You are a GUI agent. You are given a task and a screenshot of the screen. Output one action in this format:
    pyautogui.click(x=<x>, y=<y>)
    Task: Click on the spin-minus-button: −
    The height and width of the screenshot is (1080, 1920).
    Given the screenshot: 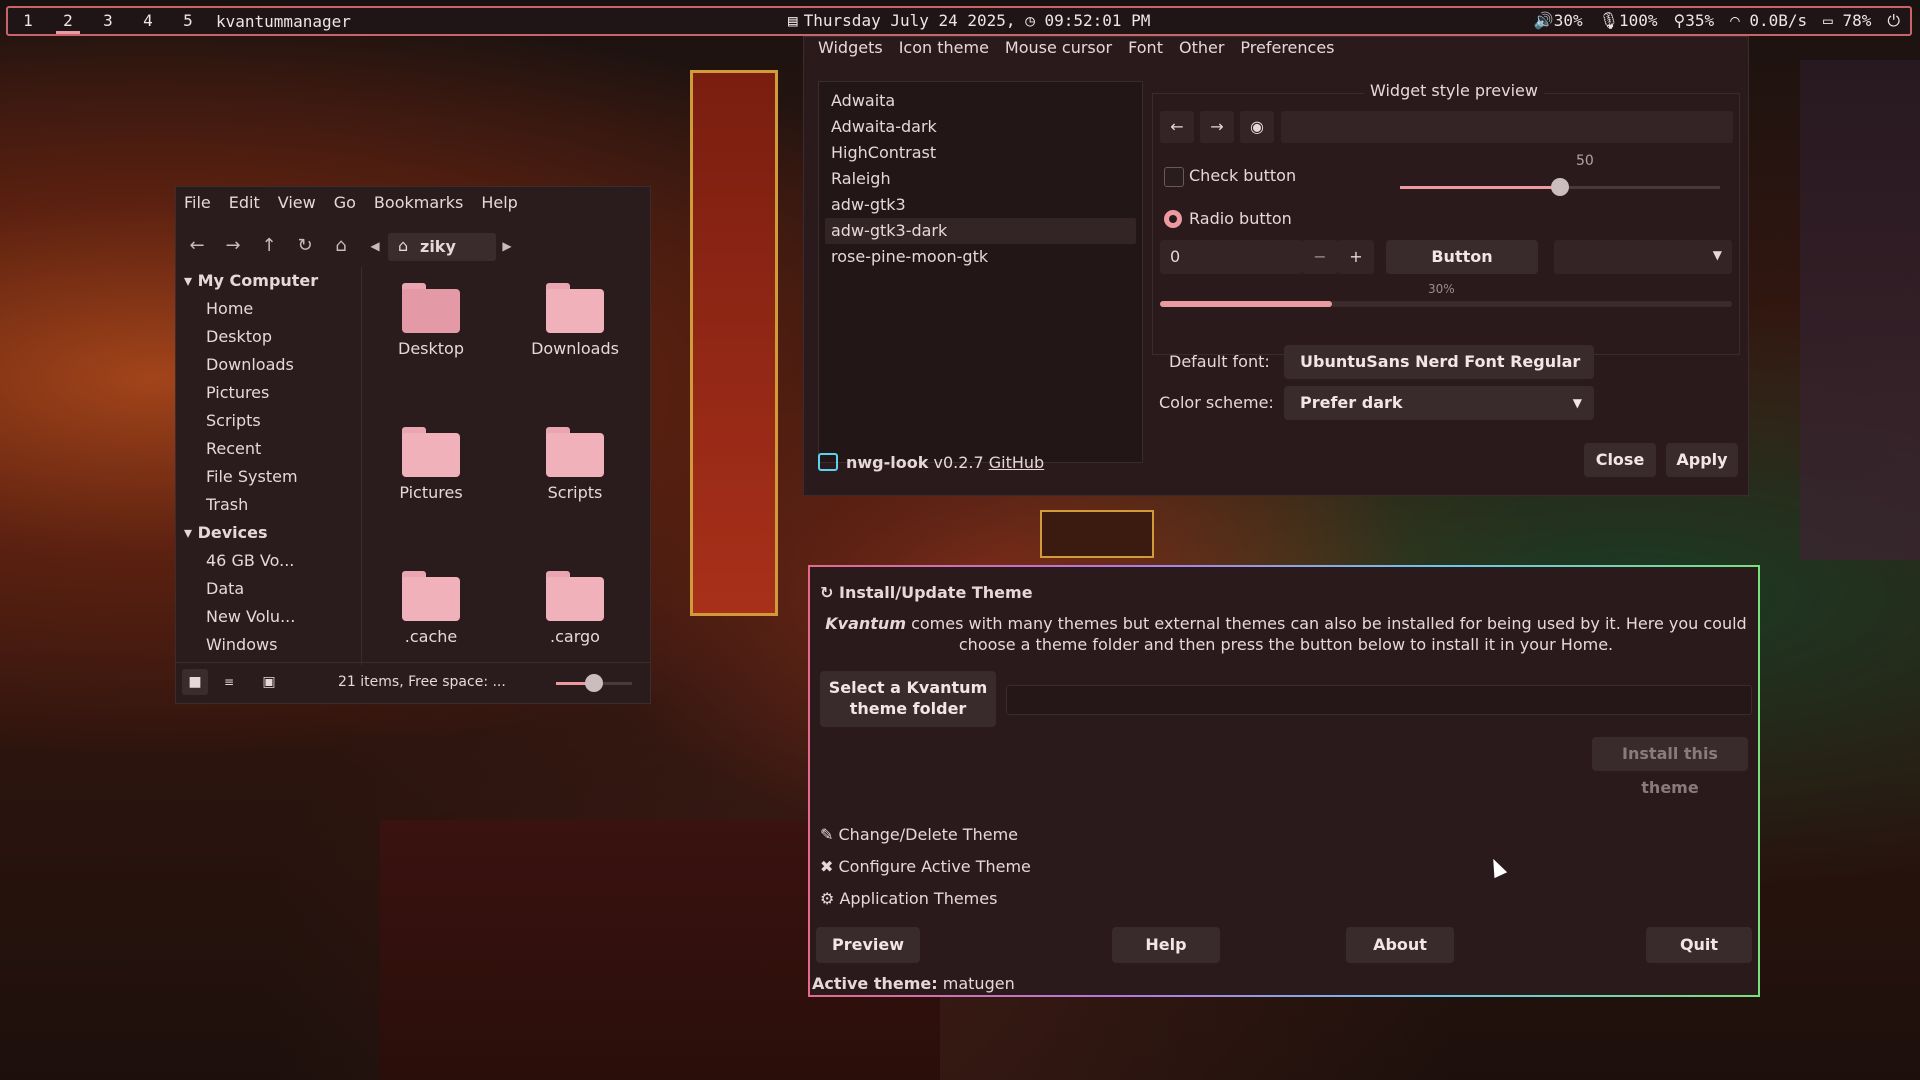 What is the action you would take?
    pyautogui.click(x=1320, y=257)
    